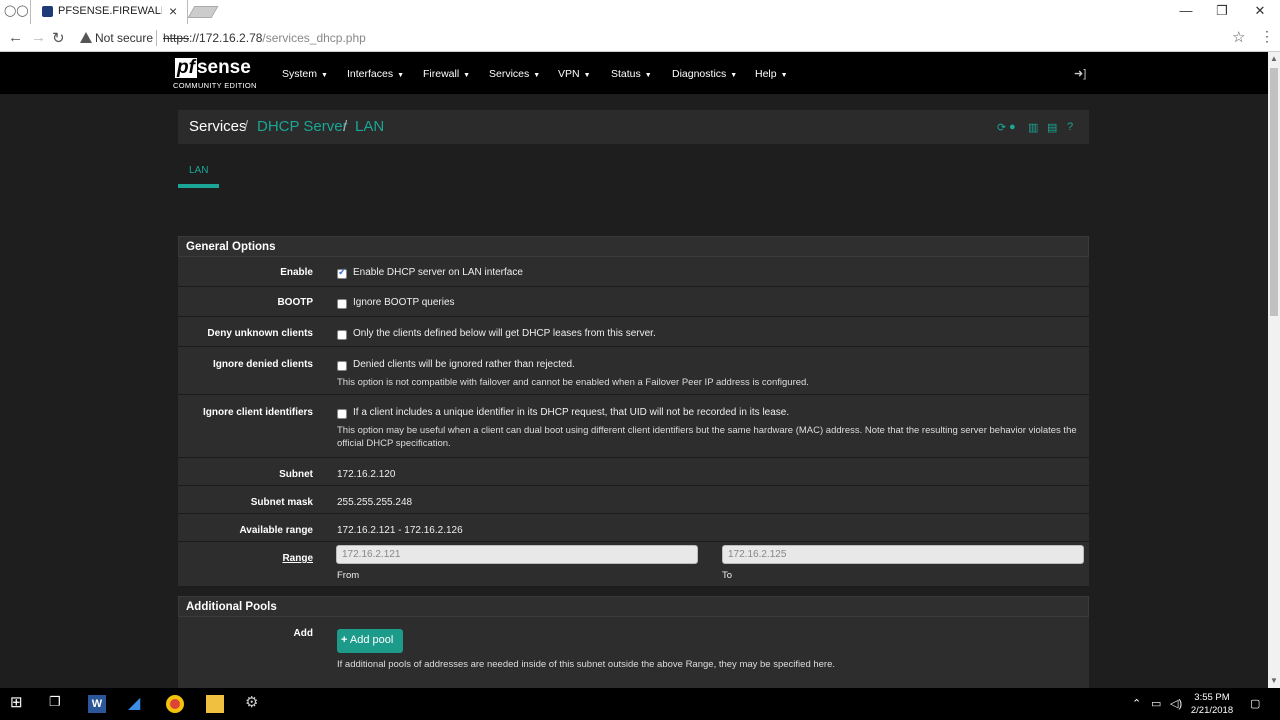 This screenshot has width=1280, height=720. Describe the element at coordinates (1212, 704) in the screenshot. I see `taskbar-clock: 3:55 PM 2/21/2018` at that location.